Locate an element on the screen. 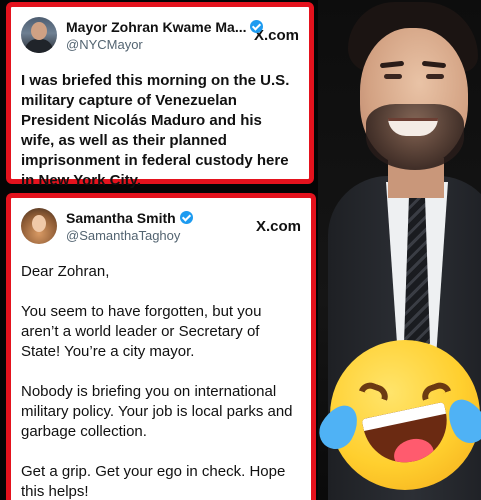 Image resolution: width=481 pixels, height=500 pixels. x-com-logo: X.com is located at coordinates (278, 226).